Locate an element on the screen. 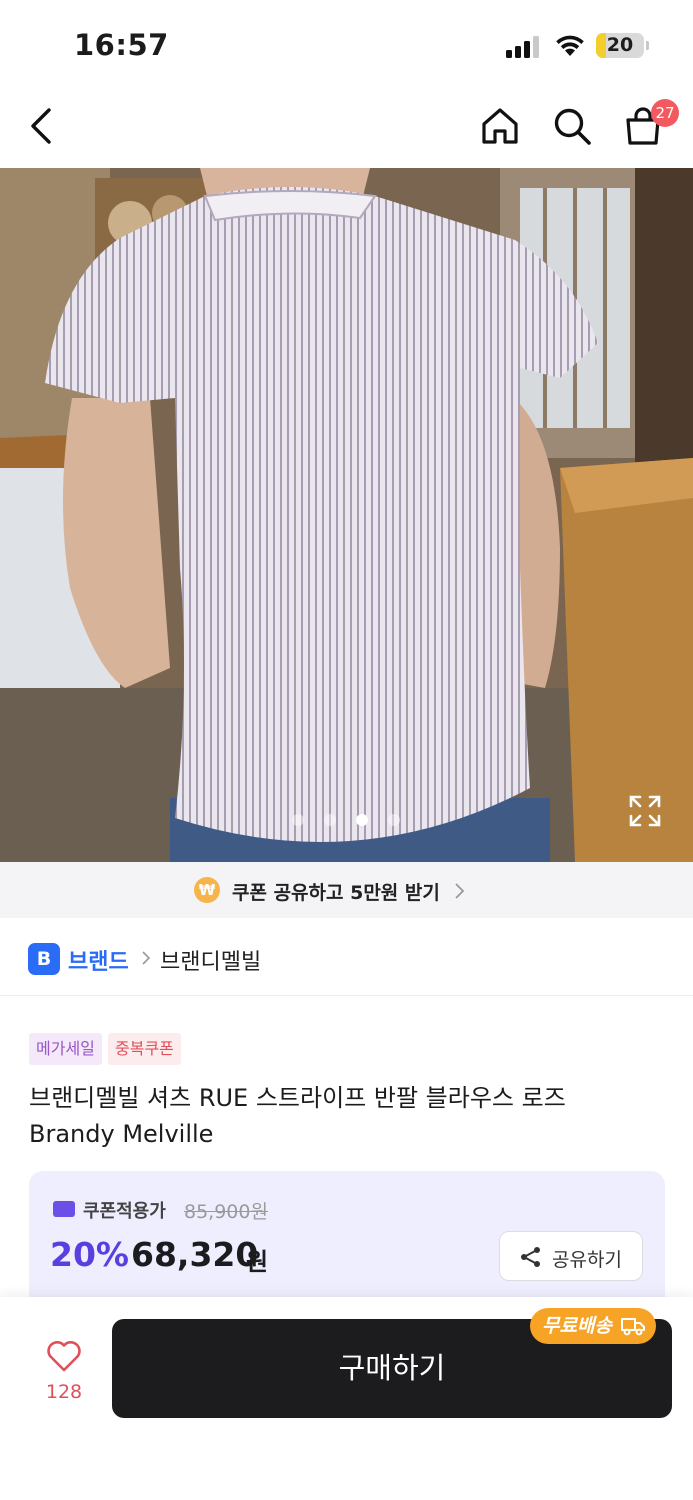 The width and height of the screenshot is (693, 1500). wifi-icon is located at coordinates (570, 45).